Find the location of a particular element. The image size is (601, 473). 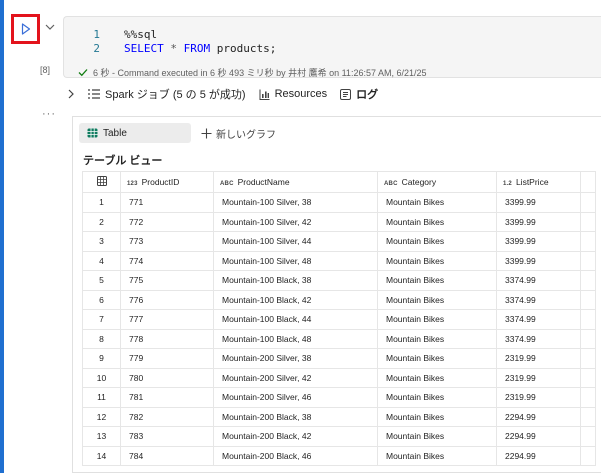

cell-productid: 781 is located at coordinates (167, 397).